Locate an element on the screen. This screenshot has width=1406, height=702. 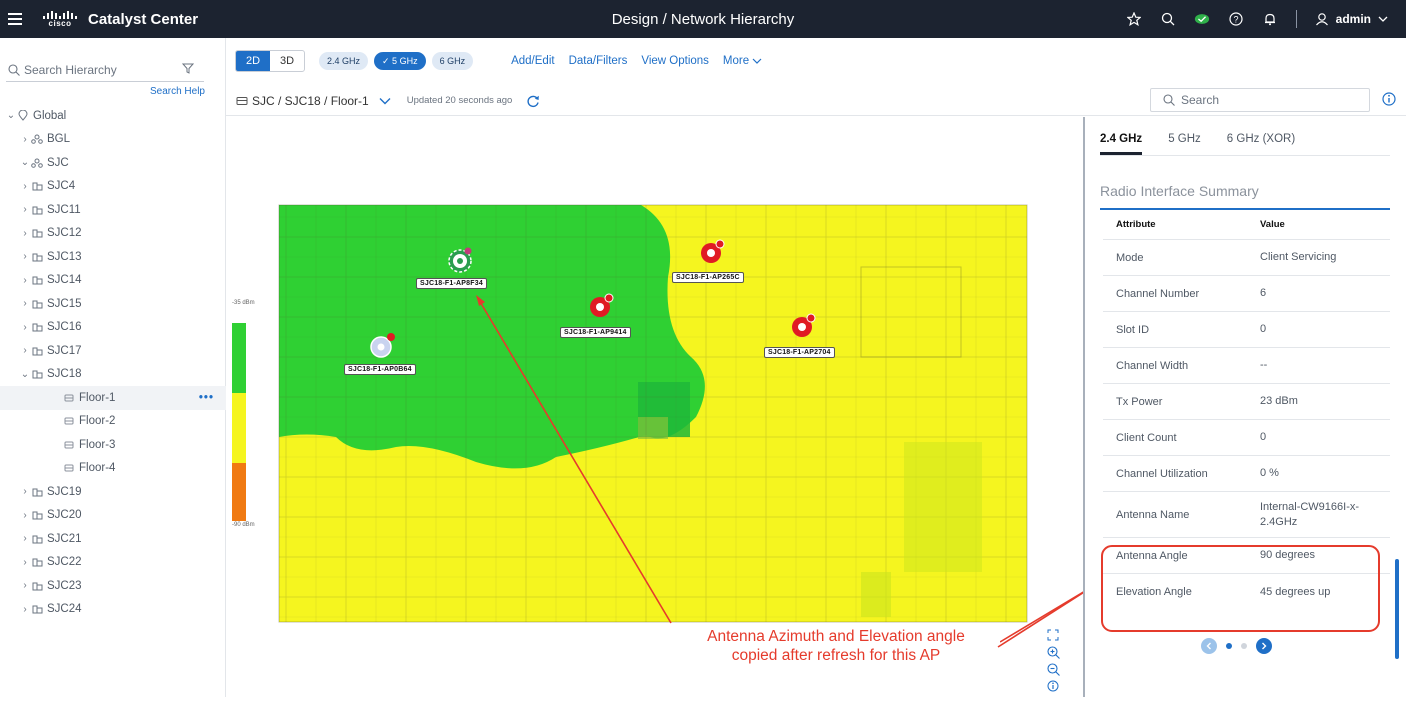
filter-icon is located at coordinates (188, 68).